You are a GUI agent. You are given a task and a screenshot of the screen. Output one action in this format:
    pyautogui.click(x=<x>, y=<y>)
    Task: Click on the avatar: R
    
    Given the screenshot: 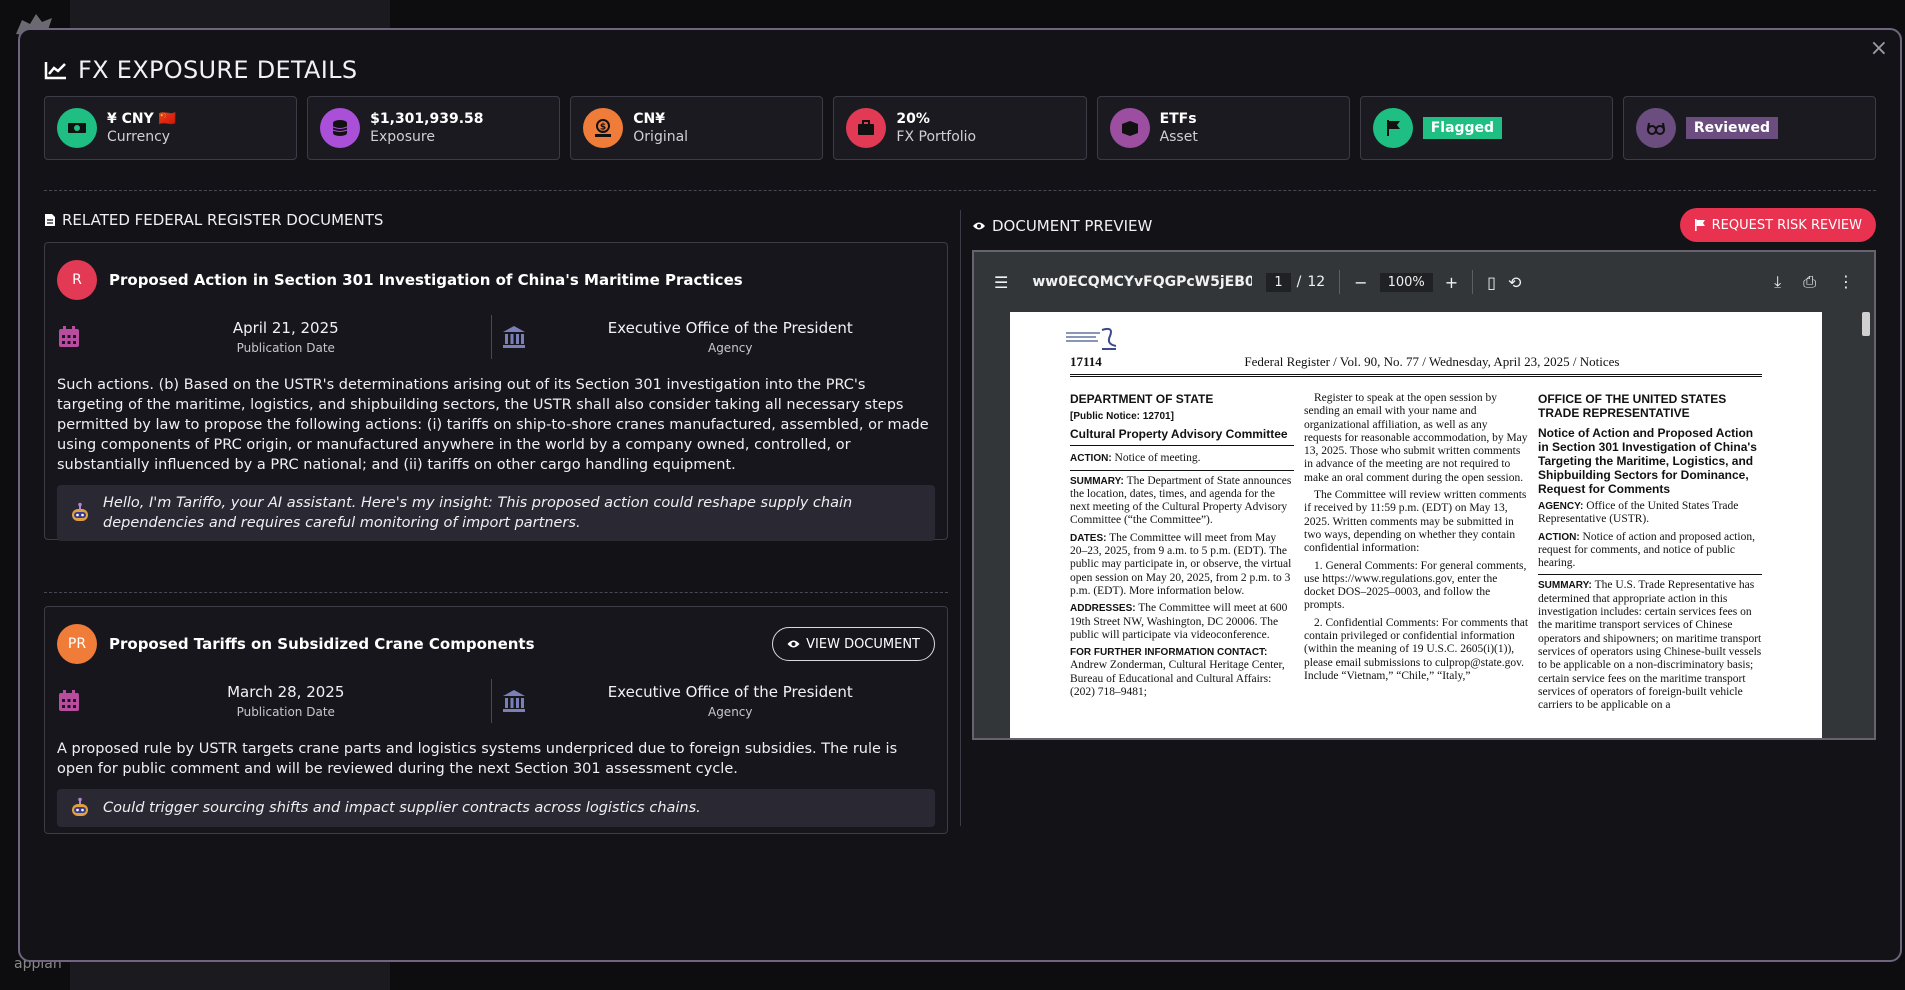 What is the action you would take?
    pyautogui.click(x=77, y=280)
    